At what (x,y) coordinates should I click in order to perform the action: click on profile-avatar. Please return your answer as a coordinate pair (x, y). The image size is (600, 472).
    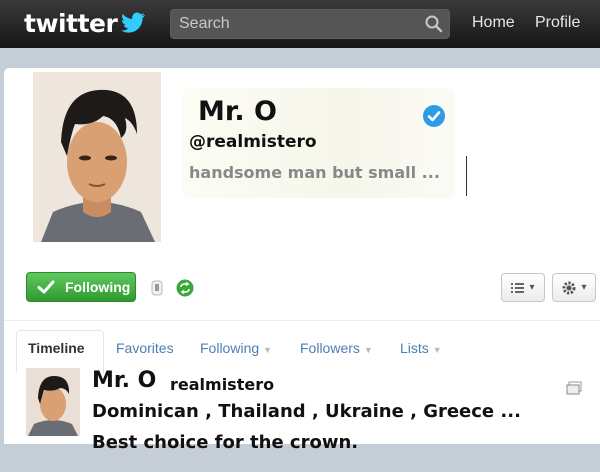
    Looking at the image, I should click on (97, 157).